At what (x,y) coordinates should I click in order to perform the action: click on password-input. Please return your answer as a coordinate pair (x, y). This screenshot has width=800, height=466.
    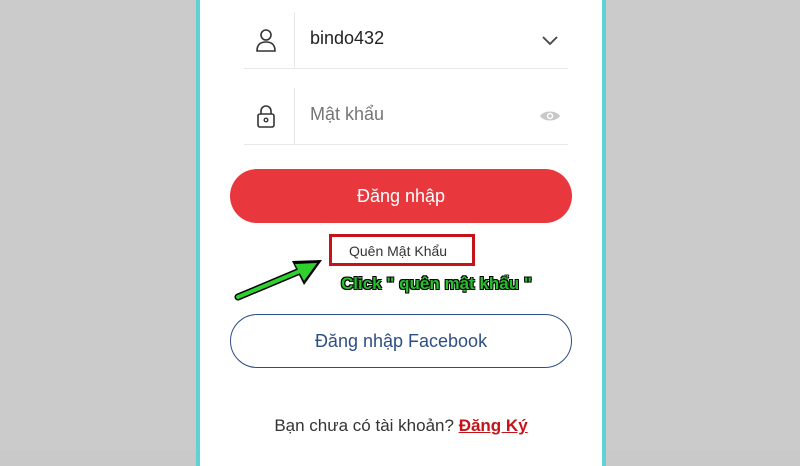
    Looking at the image, I should click on (410, 114).